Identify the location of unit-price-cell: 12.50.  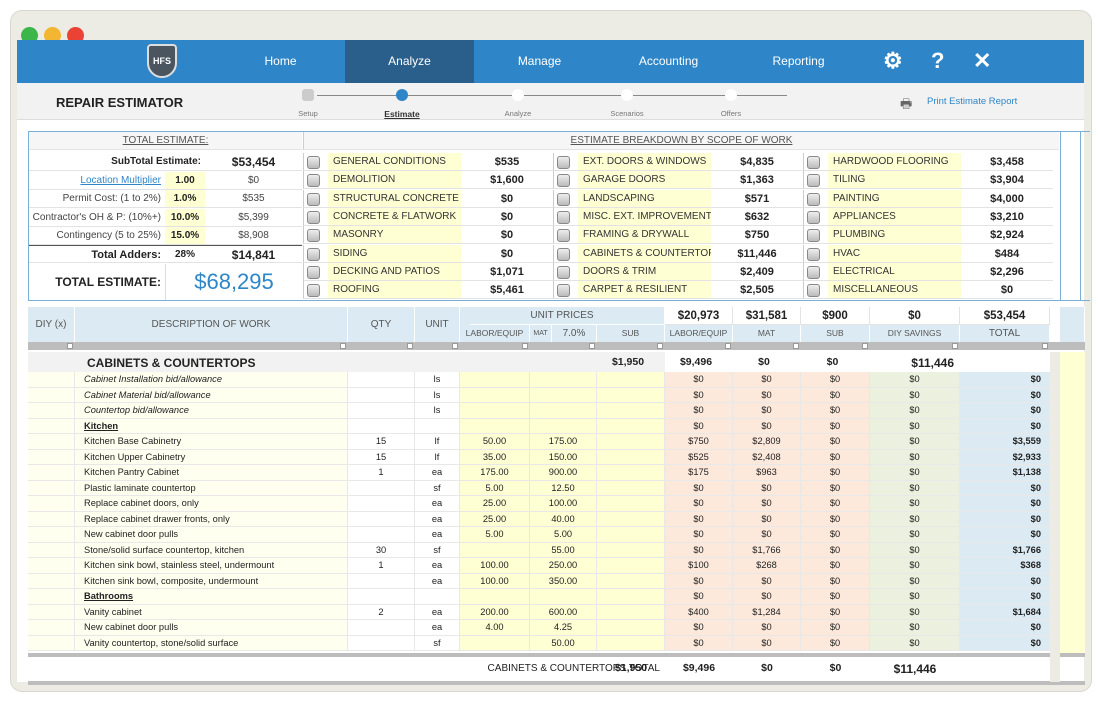
(563, 488).